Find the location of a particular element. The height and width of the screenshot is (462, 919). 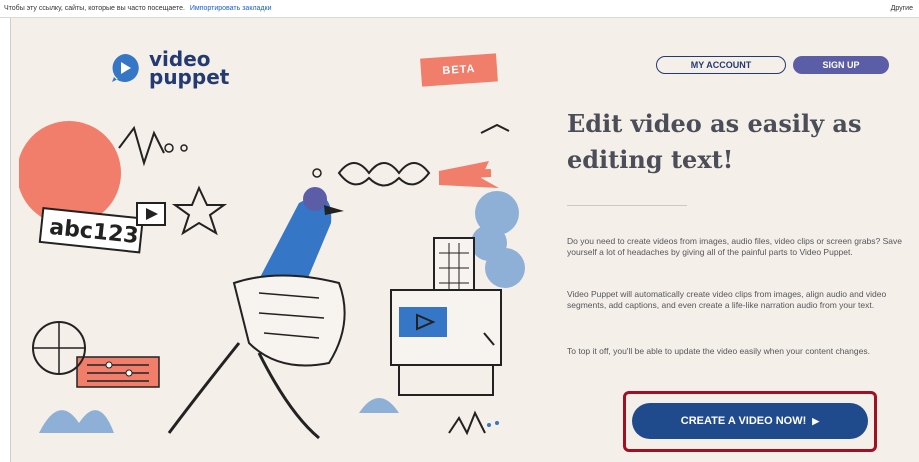

create-video-button: CREATE A VIDEO NOW! ▶ is located at coordinates (750, 421).